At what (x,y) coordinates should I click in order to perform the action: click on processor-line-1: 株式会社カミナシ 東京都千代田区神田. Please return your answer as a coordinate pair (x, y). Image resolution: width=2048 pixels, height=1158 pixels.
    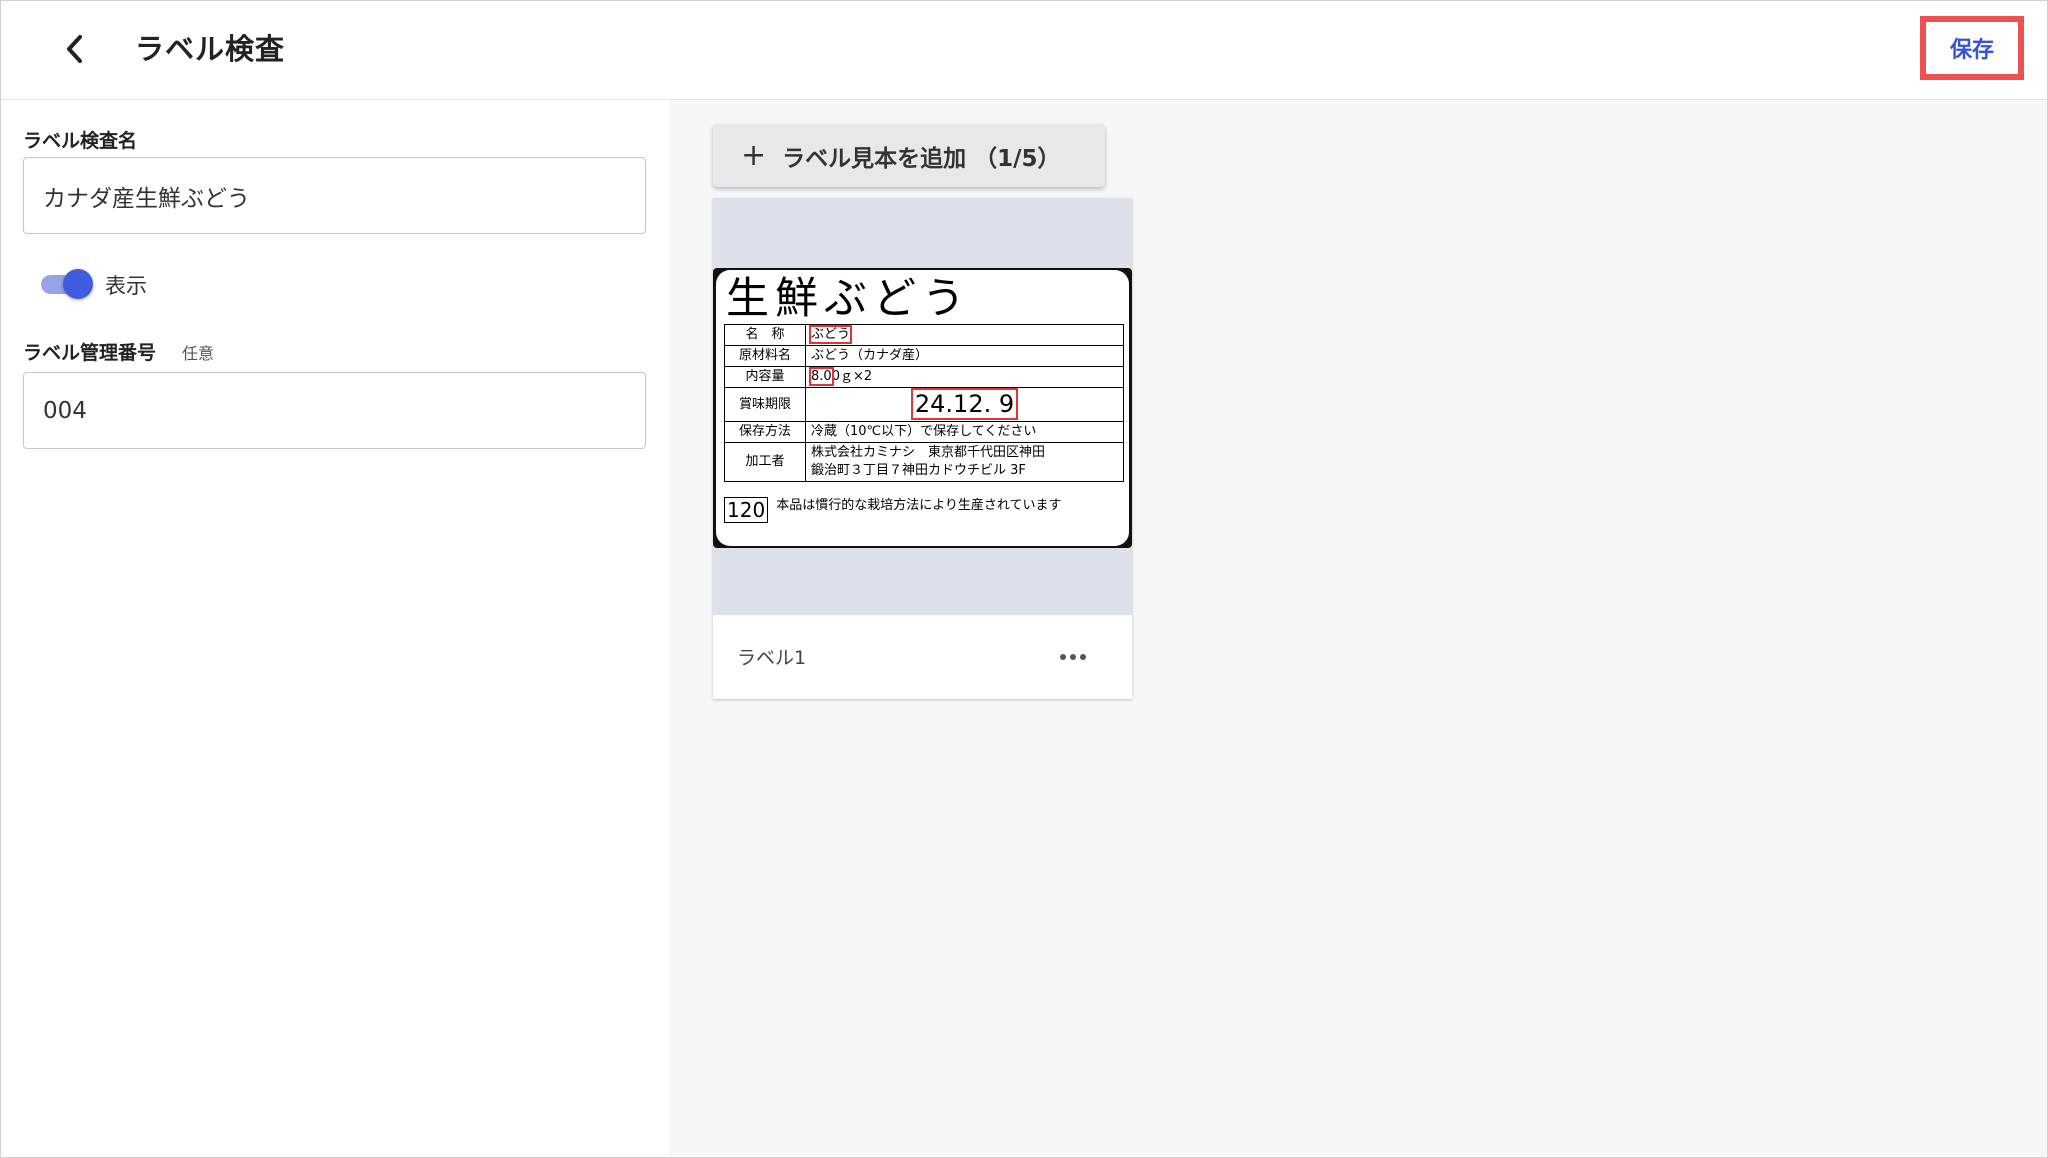
    Looking at the image, I should click on (928, 452).